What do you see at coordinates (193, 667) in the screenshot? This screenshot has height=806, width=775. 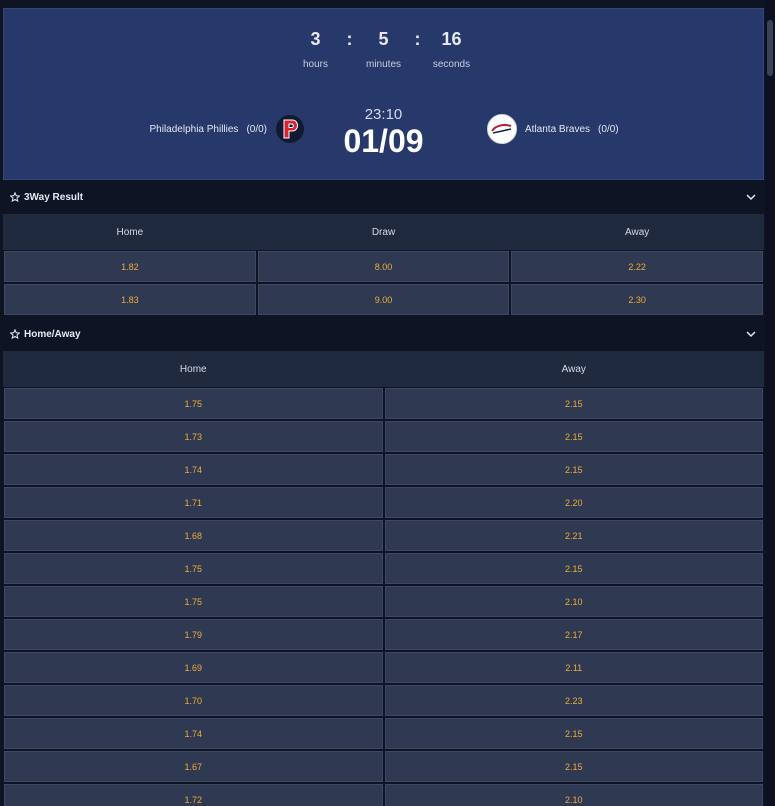 I see `odds-button-home: 1.69` at bounding box center [193, 667].